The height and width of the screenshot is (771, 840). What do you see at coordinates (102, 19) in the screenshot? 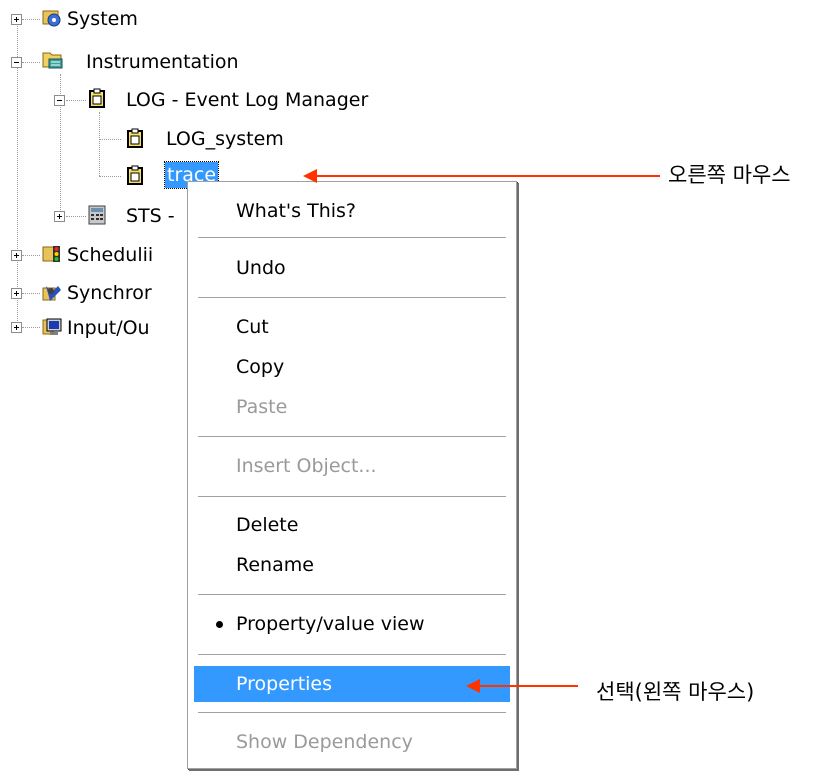
I see `tree-item-label: System` at bounding box center [102, 19].